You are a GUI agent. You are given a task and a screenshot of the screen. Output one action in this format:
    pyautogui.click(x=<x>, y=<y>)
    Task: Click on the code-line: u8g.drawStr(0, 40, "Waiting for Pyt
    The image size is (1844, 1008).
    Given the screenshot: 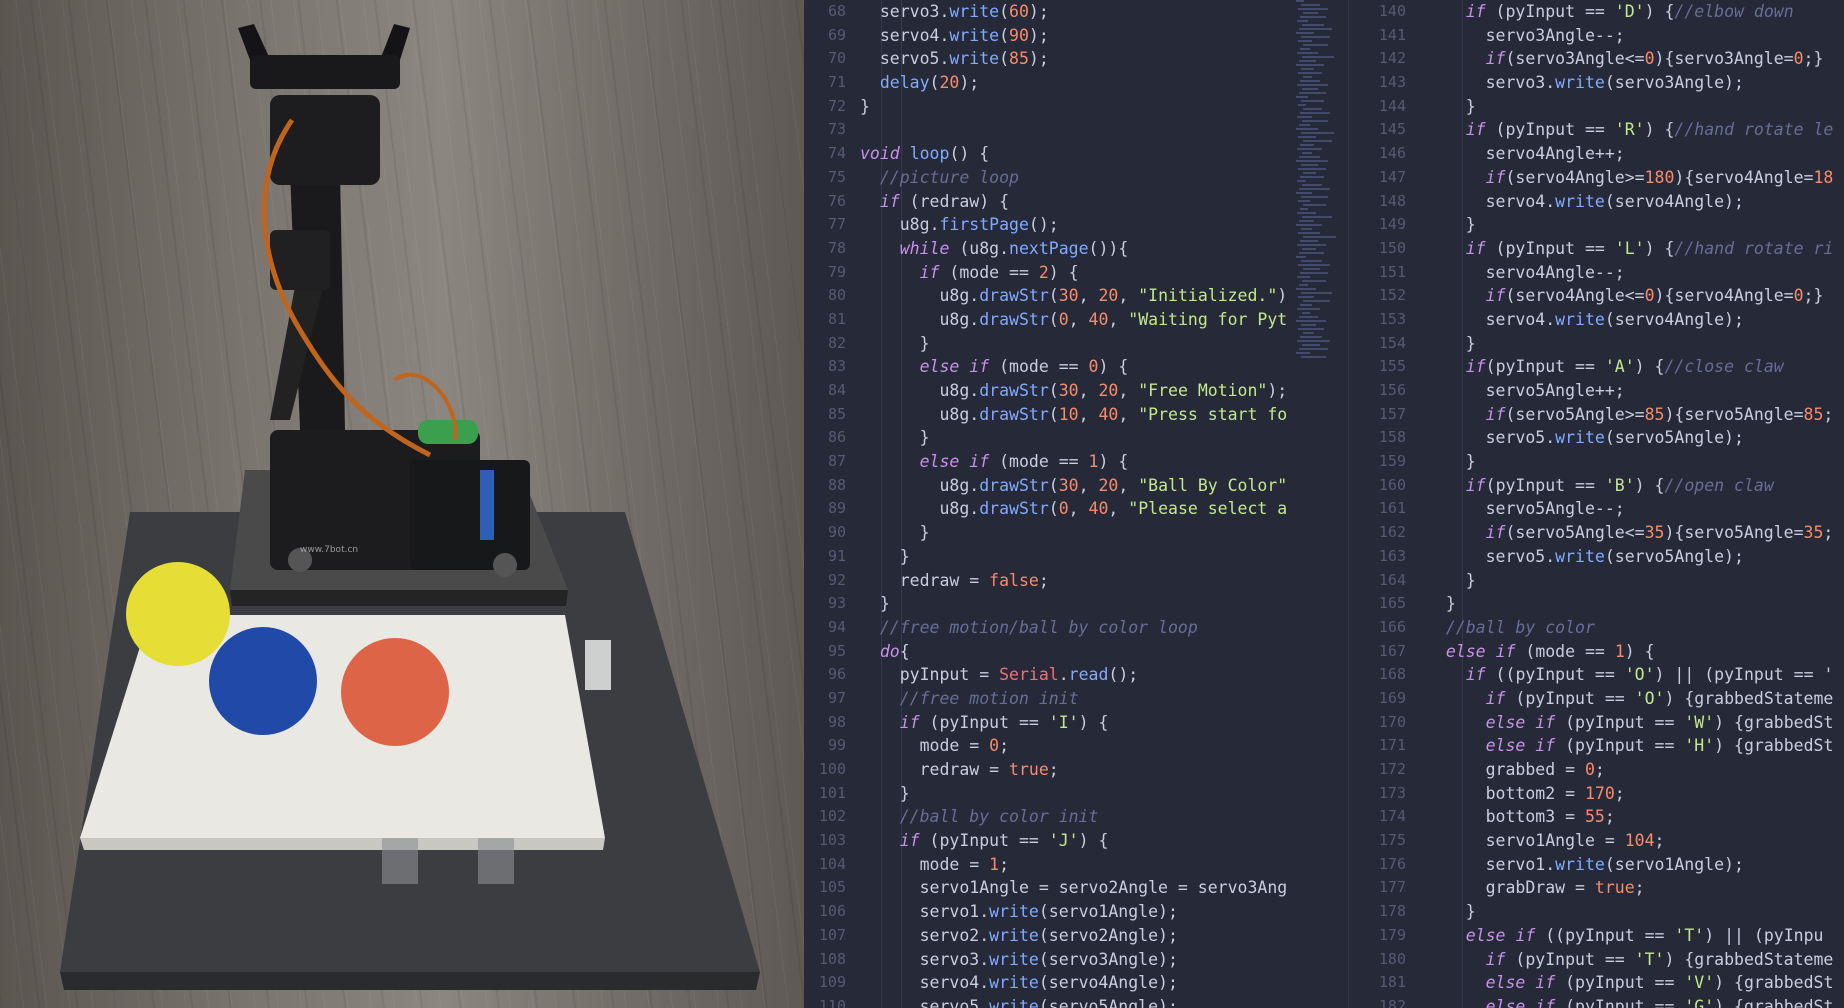 What is the action you would take?
    pyautogui.click(x=1073, y=320)
    